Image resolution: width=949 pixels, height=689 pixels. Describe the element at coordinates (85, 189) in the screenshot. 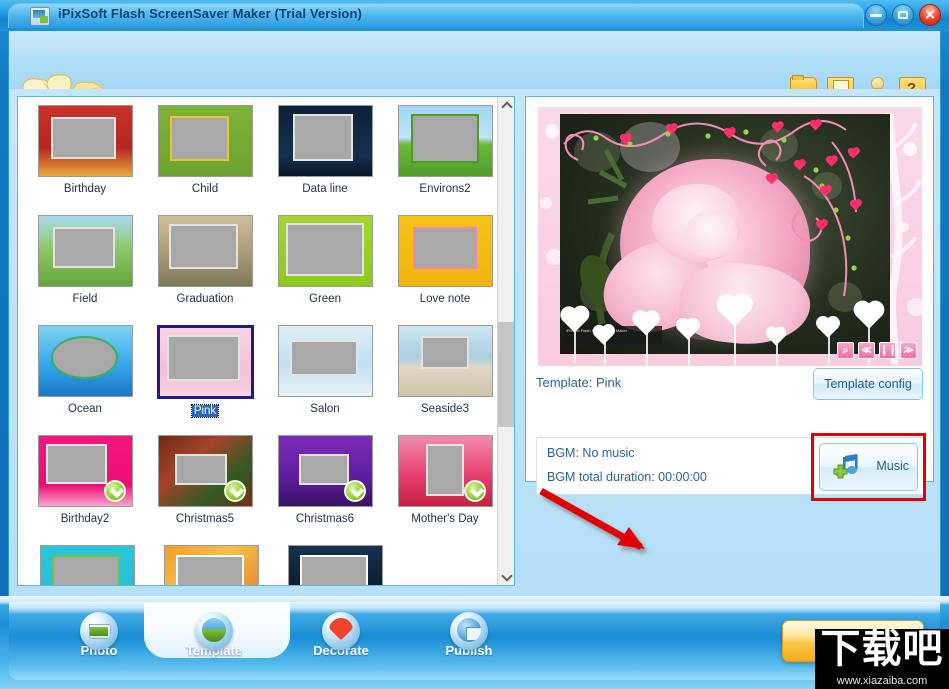

I see `template-label: Birthday` at that location.